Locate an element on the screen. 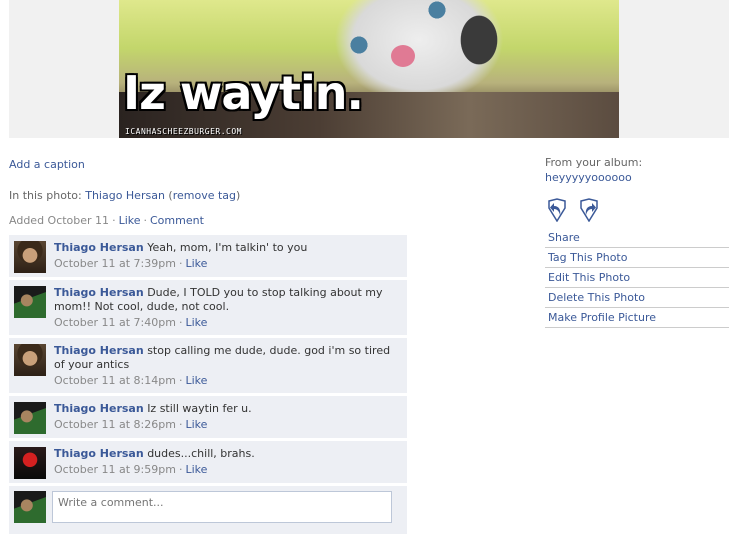  rotate-left-icon is located at coordinates (557, 210).